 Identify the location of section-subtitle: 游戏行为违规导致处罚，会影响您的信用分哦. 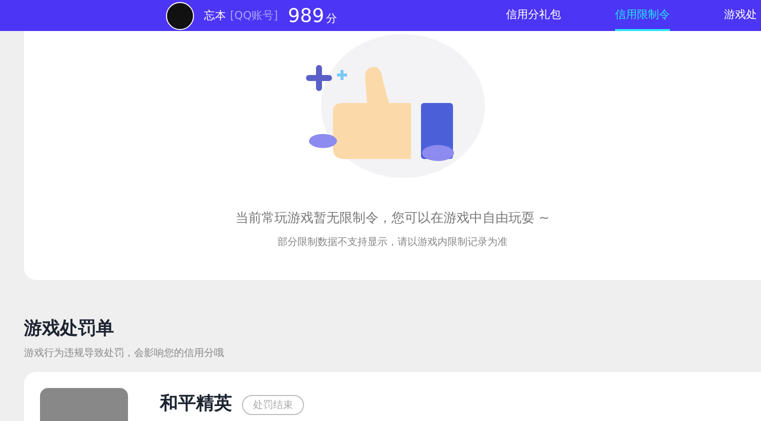
(124, 353).